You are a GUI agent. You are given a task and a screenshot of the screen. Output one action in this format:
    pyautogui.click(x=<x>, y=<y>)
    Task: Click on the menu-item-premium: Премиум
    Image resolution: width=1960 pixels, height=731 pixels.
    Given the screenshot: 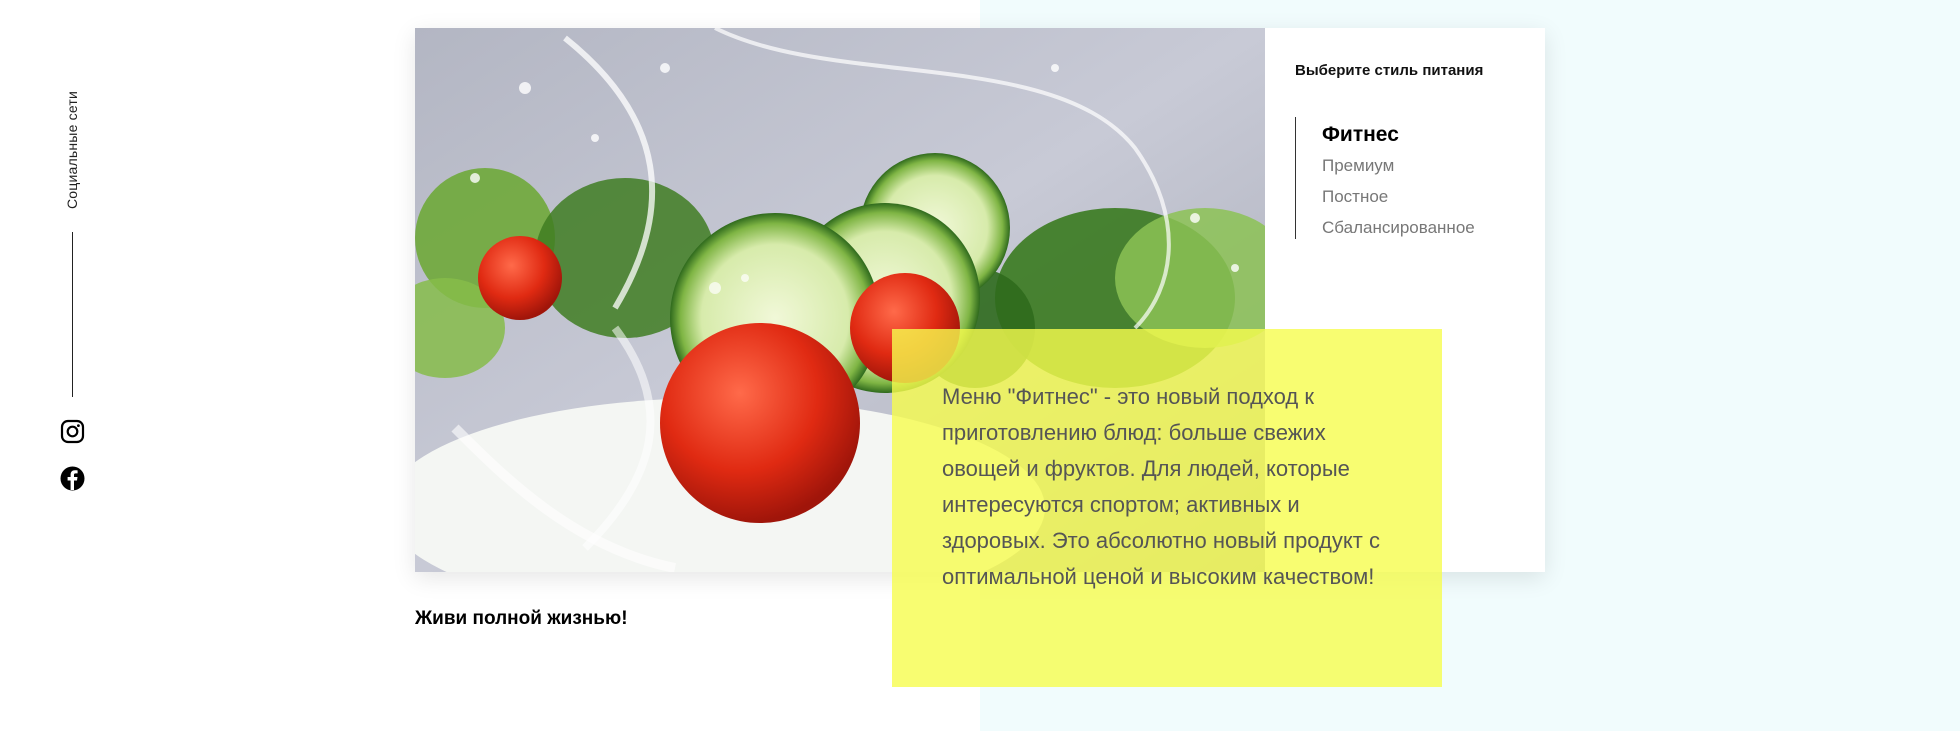 What is the action you would take?
    pyautogui.click(x=1398, y=165)
    